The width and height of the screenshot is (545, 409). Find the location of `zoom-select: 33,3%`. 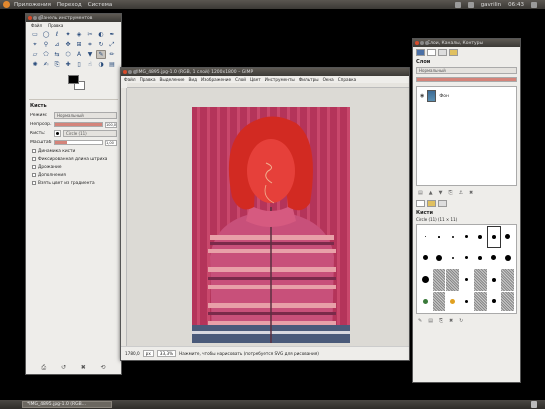

zoom-select: 33,3% is located at coordinates (166, 353).